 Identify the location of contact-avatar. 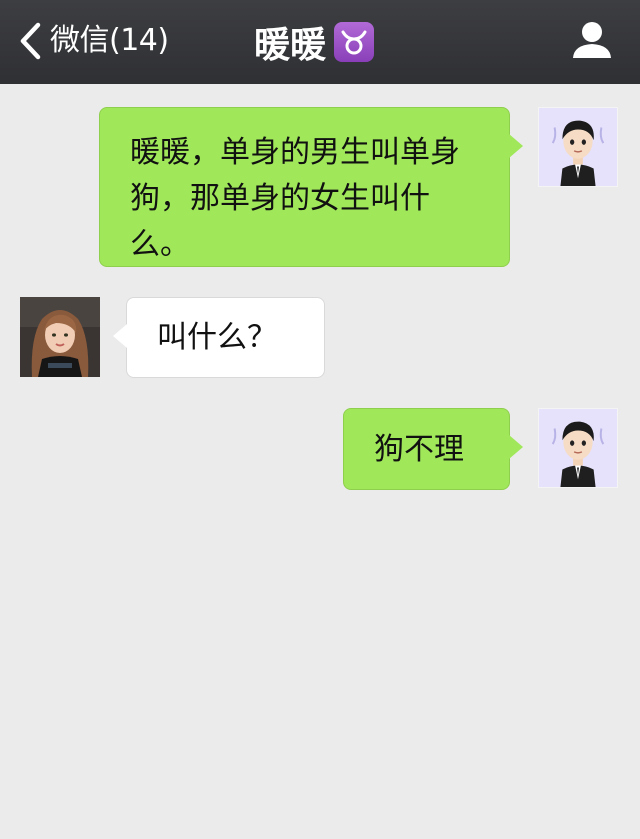
(60, 337).